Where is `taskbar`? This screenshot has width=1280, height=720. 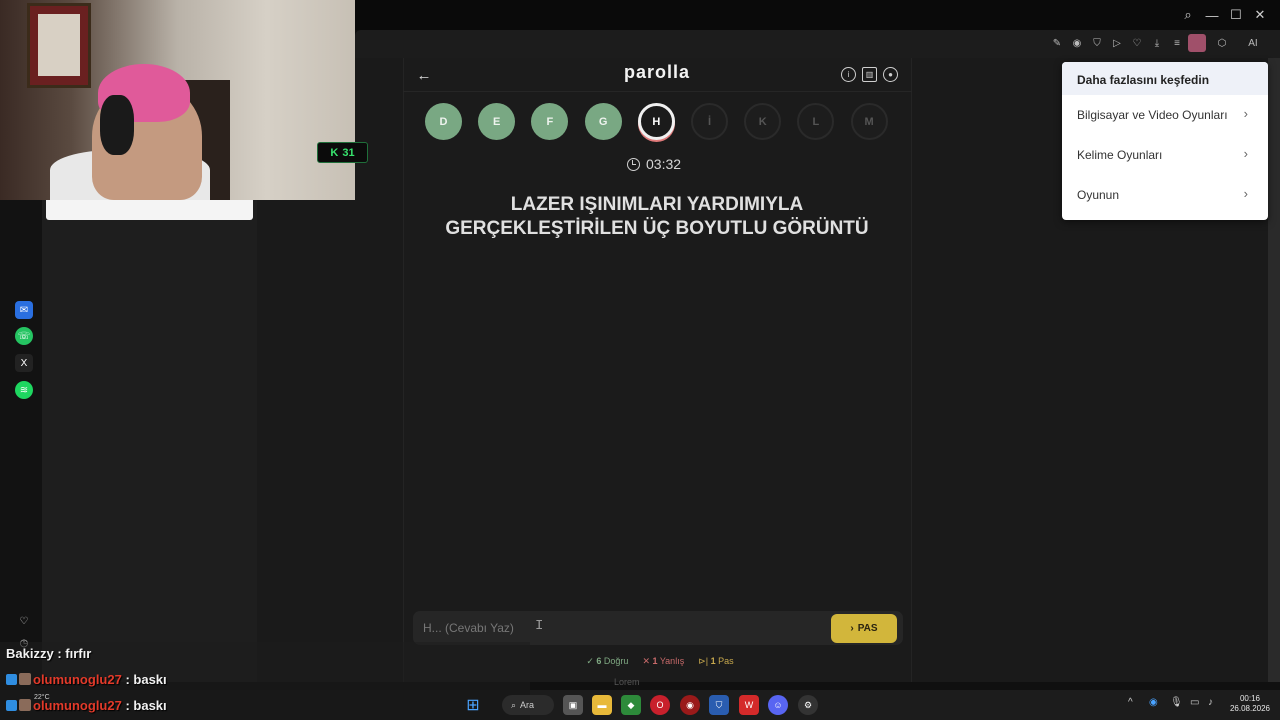 taskbar is located at coordinates (905, 705).